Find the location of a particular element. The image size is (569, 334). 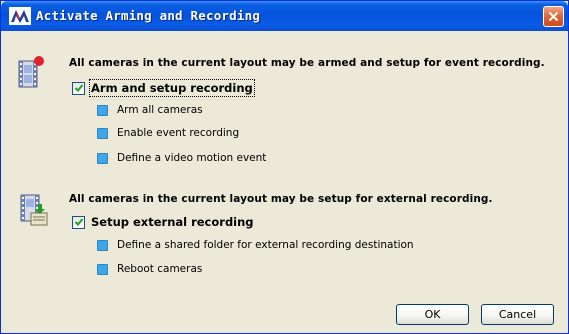

setup-external-recording-label: Setup external recording is located at coordinates (172, 222).